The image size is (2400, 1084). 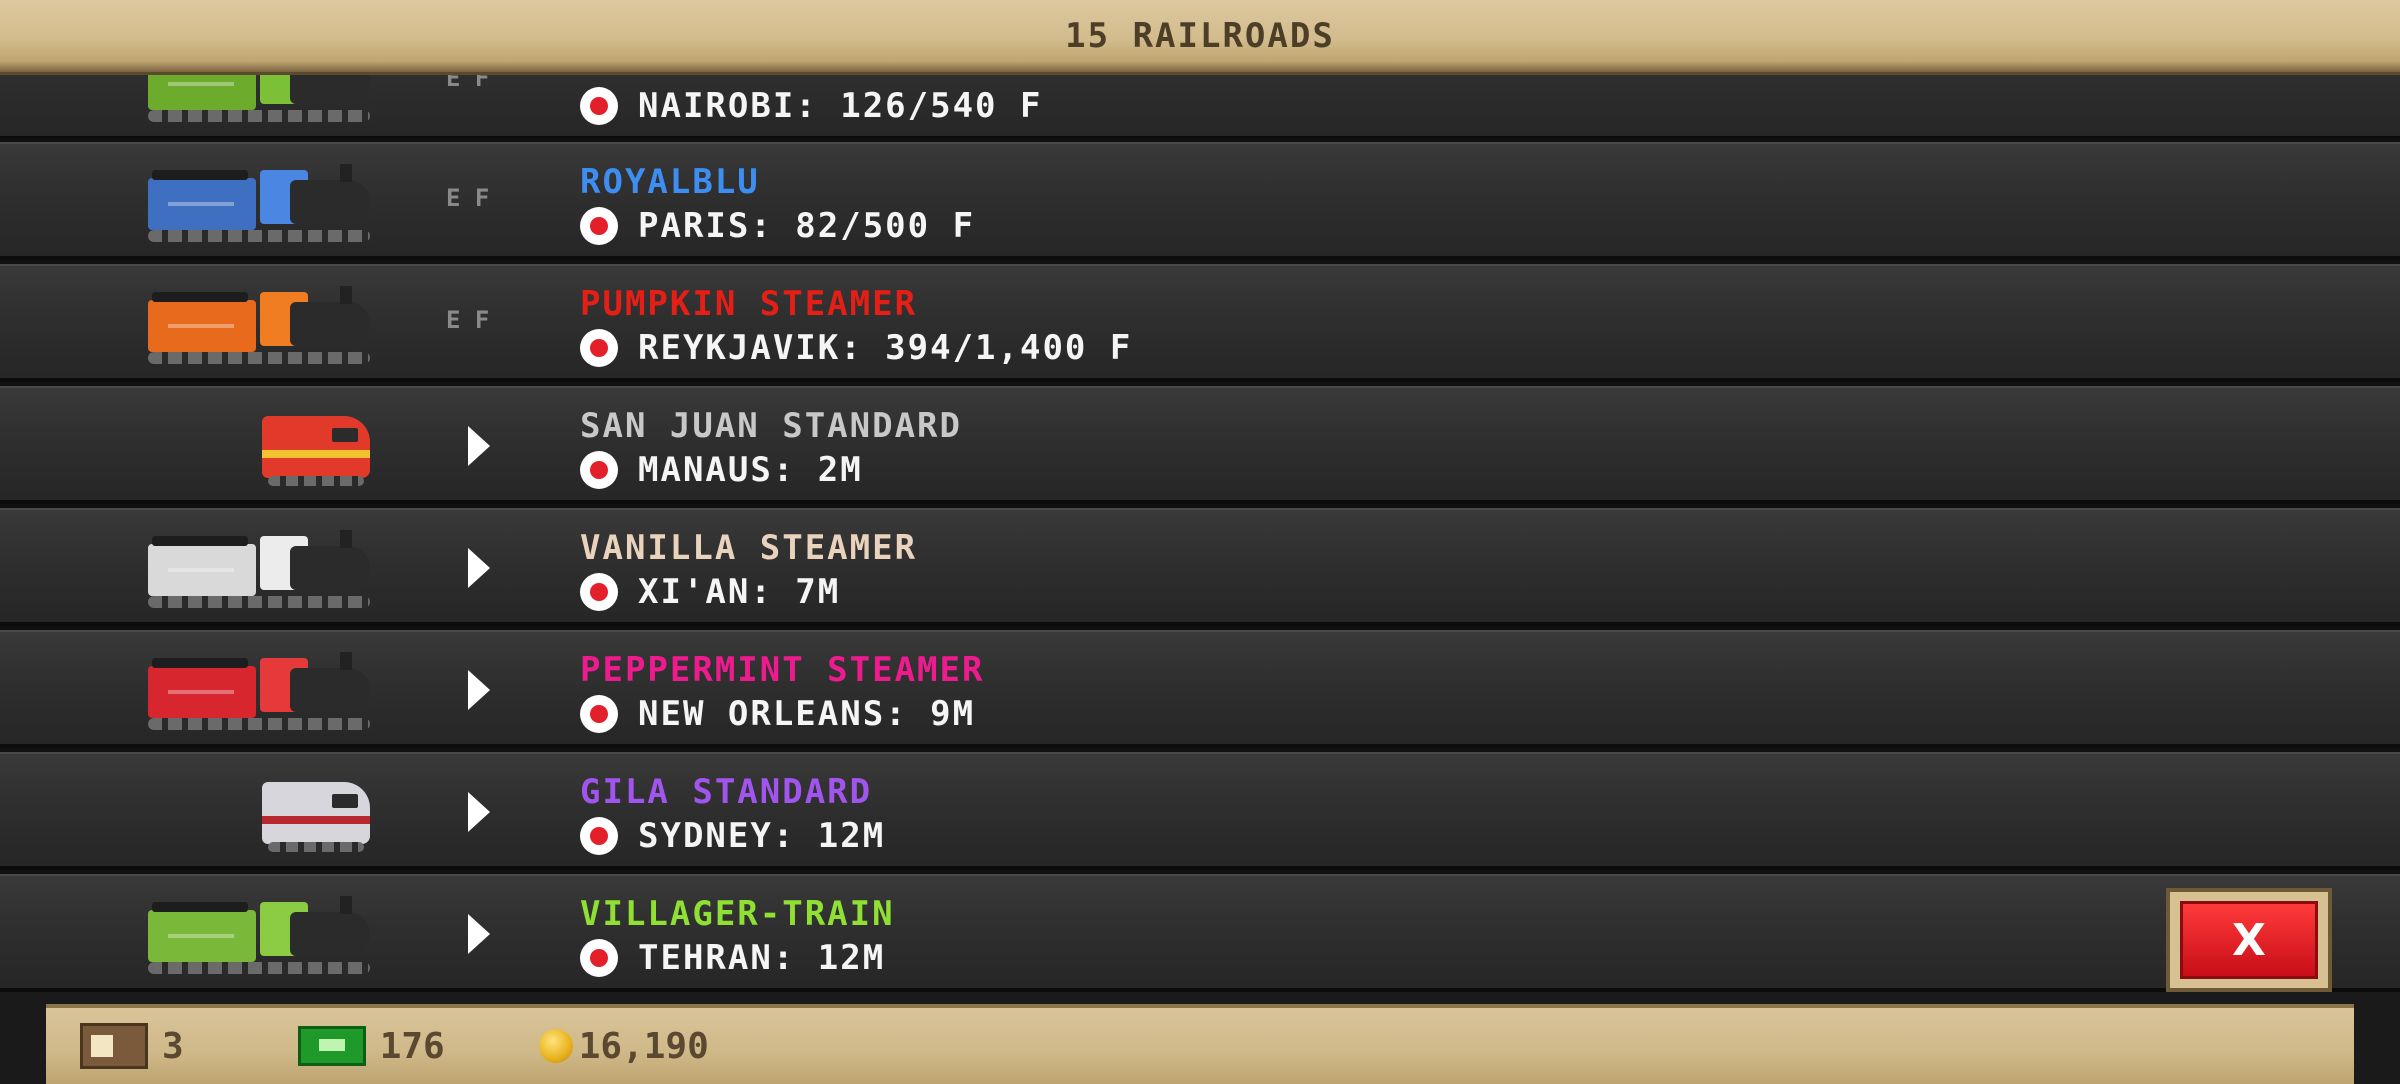 What do you see at coordinates (782, 670) in the screenshot?
I see `train-name: PEPPERMINT STEAMER` at bounding box center [782, 670].